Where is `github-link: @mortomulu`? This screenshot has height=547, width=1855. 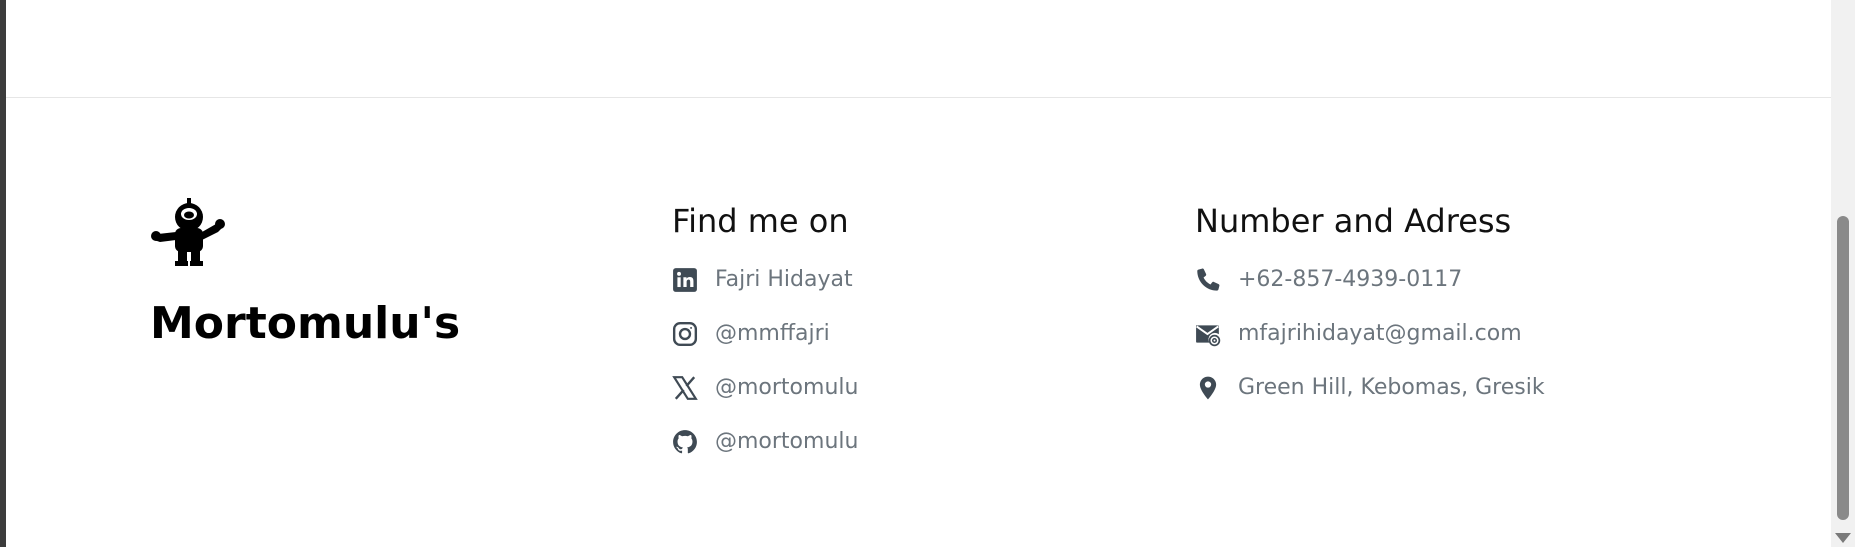
github-link: @mortomulu is located at coordinates (765, 442).